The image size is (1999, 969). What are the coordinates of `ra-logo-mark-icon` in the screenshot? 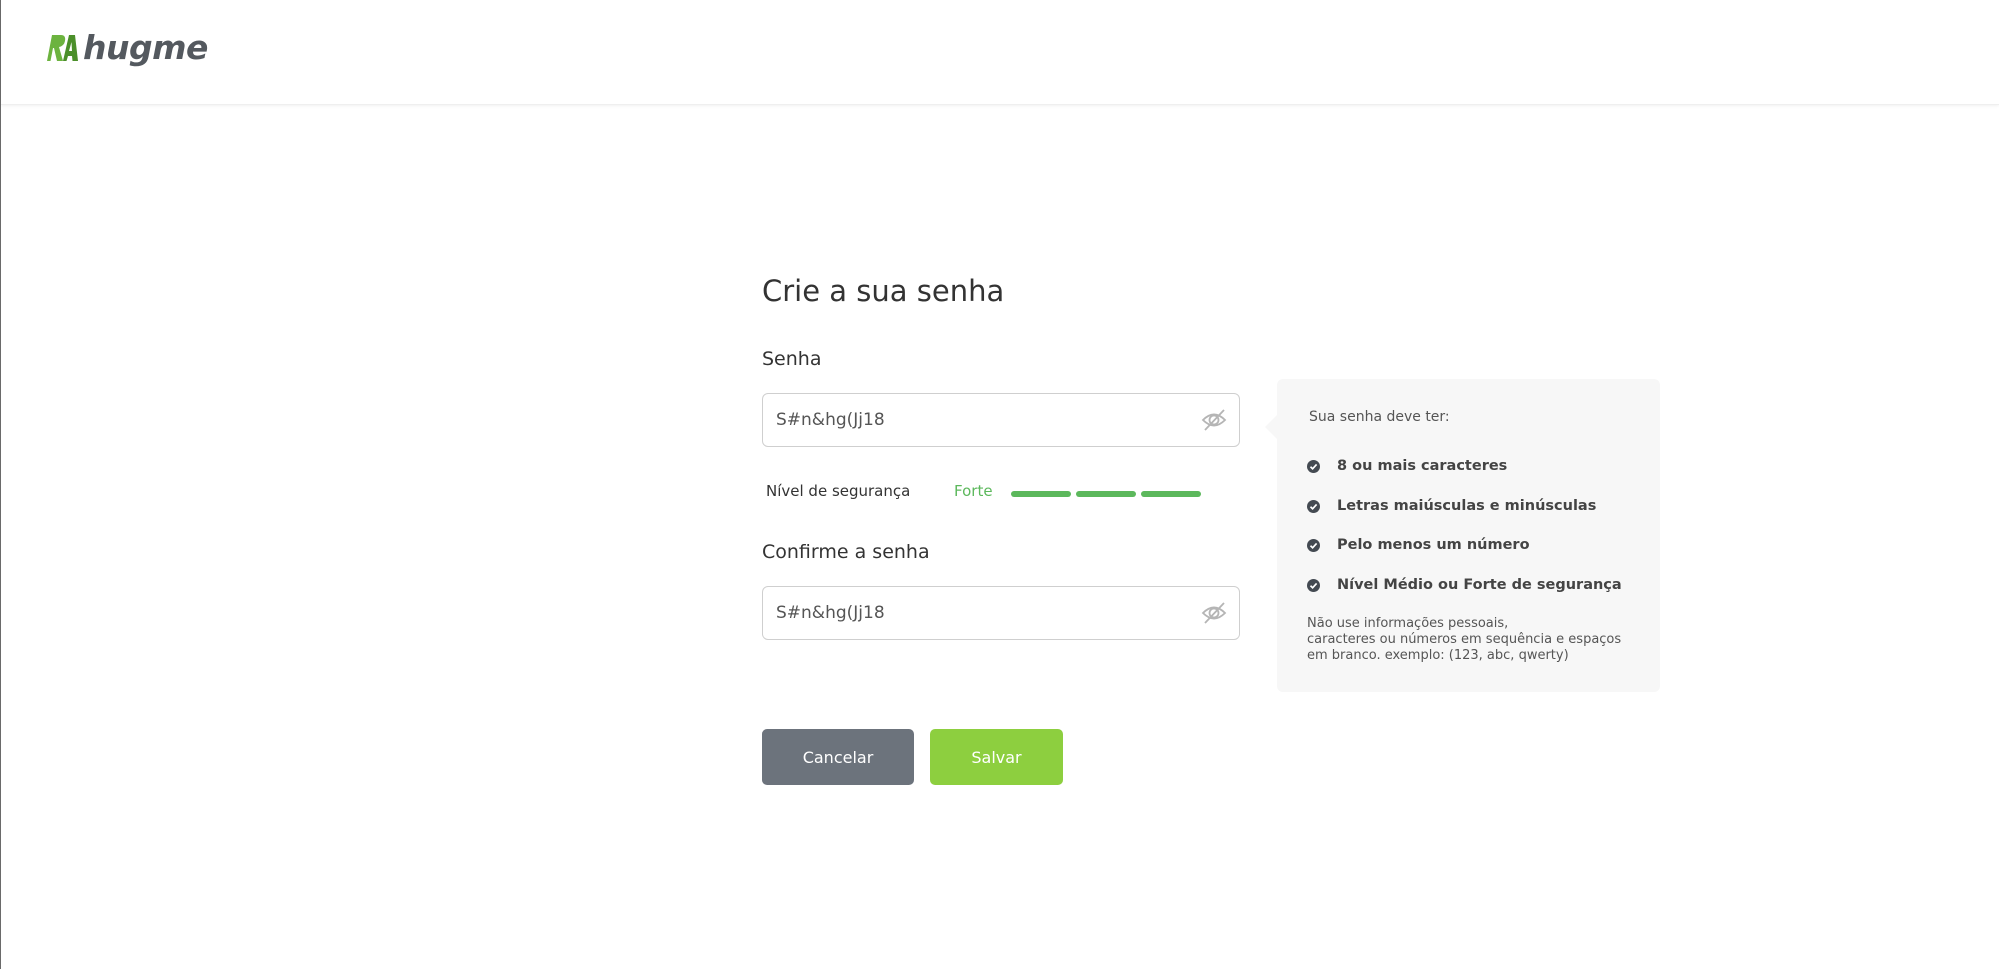 It's located at (62, 48).